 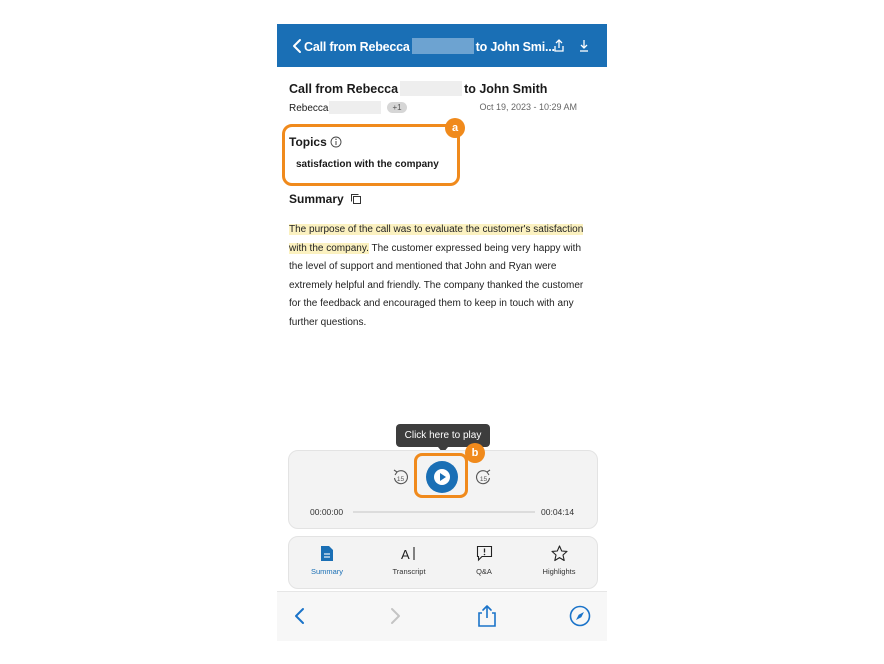 What do you see at coordinates (559, 46) in the screenshot?
I see `share-icon` at bounding box center [559, 46].